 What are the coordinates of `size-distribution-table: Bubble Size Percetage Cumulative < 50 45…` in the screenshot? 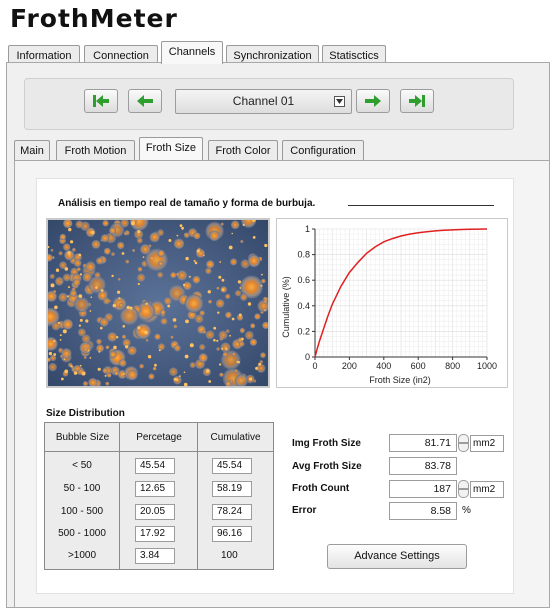 It's located at (159, 496).